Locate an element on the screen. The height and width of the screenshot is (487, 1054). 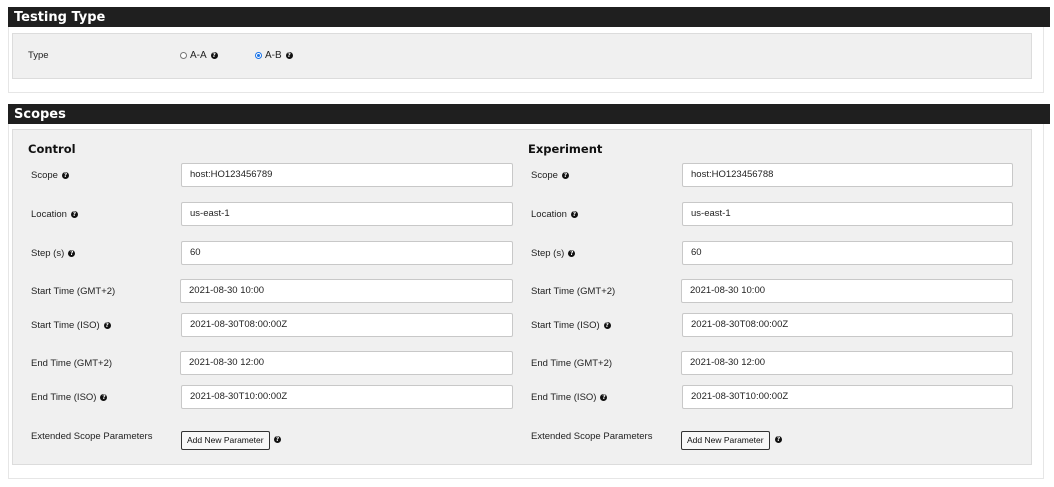
experiment-location-label: Location? is located at coordinates (554, 214).